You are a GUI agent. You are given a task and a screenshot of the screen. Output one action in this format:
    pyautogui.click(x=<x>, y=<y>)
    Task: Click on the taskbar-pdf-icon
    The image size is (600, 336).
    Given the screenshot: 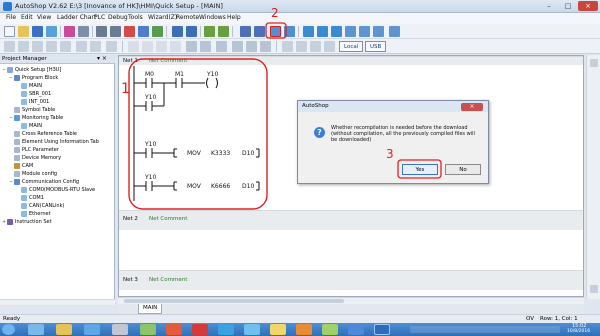 What is the action you would take?
    pyautogui.click(x=200, y=329)
    